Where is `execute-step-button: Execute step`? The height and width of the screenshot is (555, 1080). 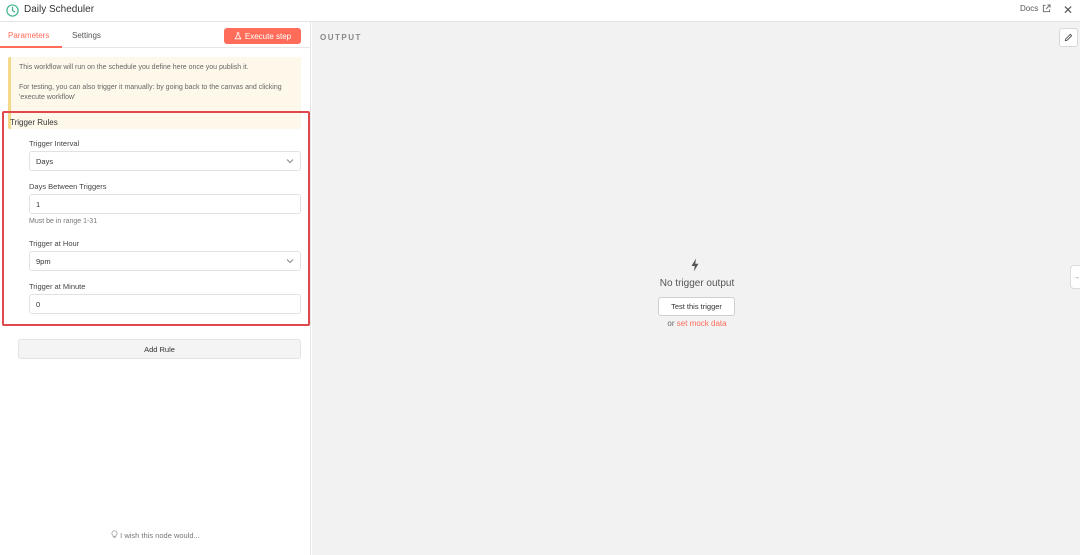
execute-step-button: Execute step is located at coordinates (262, 36).